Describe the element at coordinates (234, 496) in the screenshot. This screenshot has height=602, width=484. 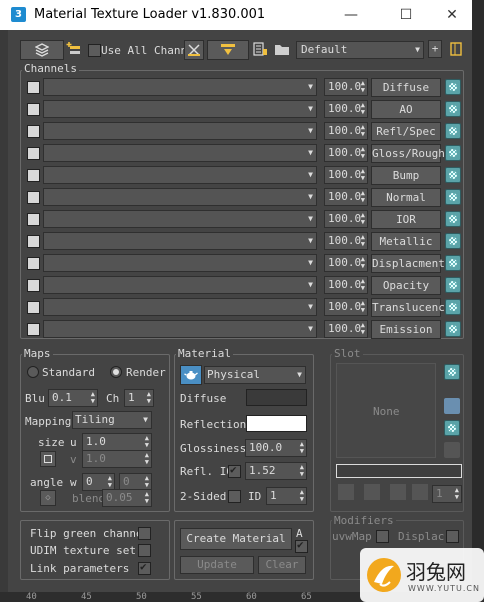
I see `two-sided-checkbox` at that location.